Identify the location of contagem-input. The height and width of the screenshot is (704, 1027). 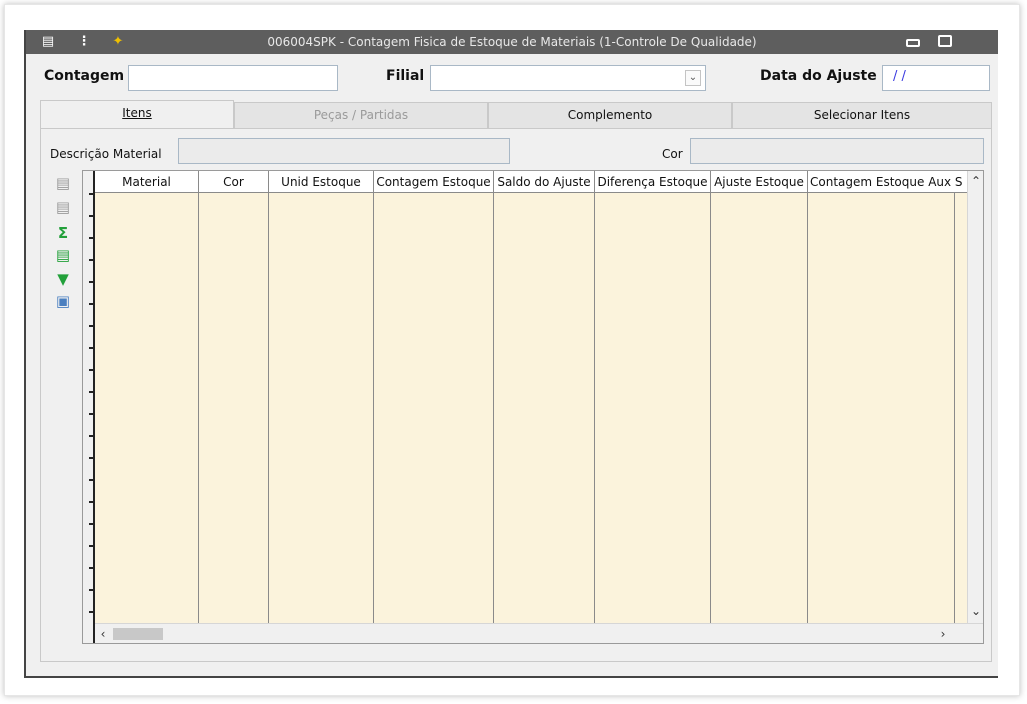
(233, 78).